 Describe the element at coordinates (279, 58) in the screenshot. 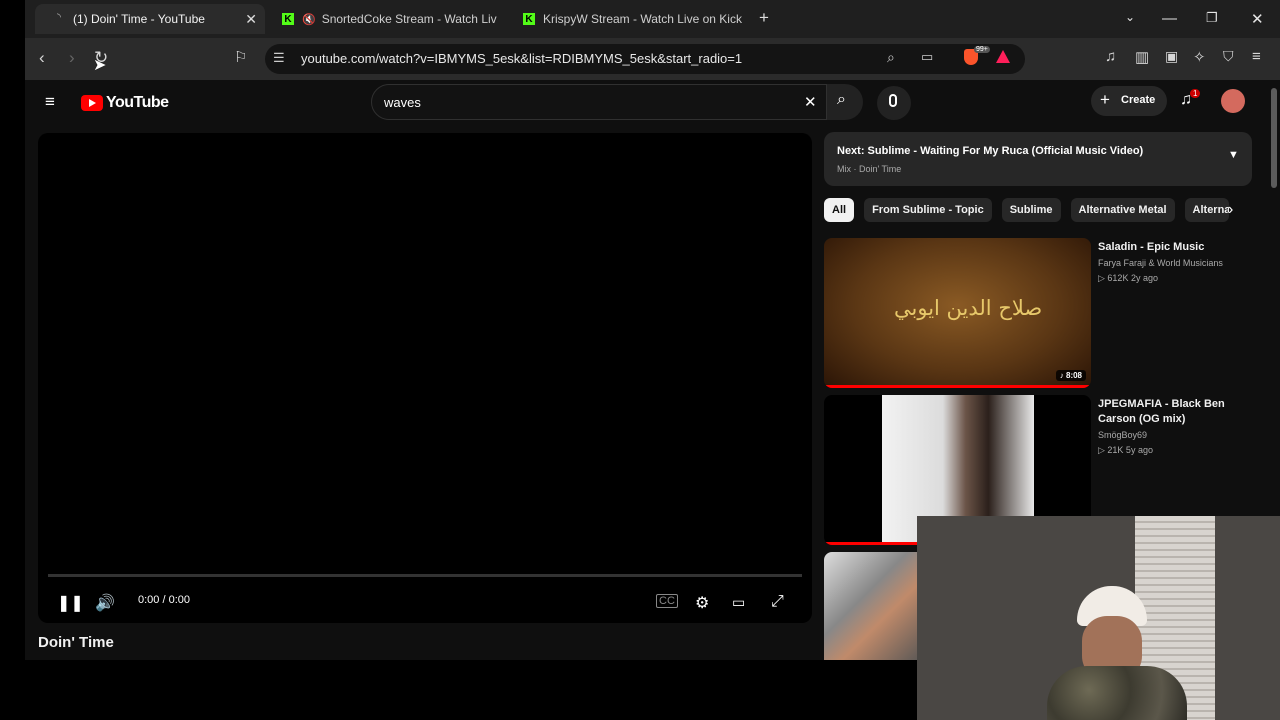

I see `site-info-icon: ☰` at that location.